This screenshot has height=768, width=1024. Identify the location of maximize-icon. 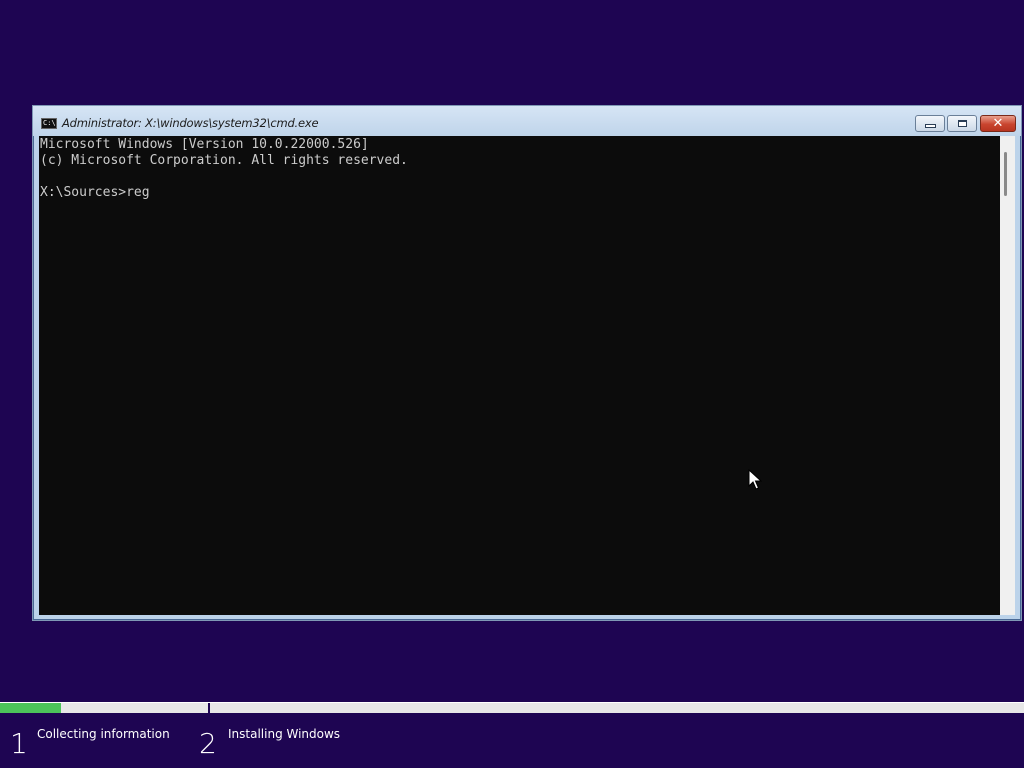
(962, 123).